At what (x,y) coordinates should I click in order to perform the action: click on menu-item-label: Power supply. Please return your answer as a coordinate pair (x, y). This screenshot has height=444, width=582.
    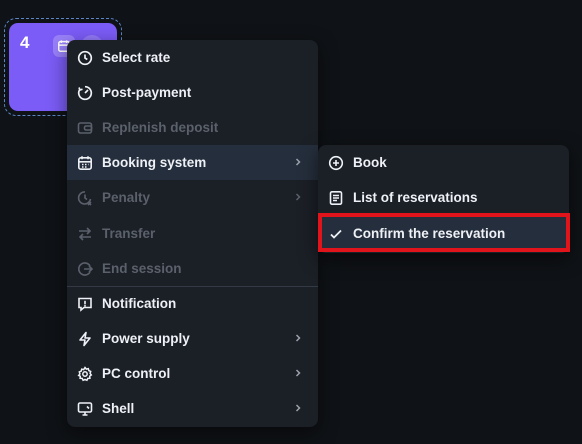
    Looking at the image, I should click on (146, 338).